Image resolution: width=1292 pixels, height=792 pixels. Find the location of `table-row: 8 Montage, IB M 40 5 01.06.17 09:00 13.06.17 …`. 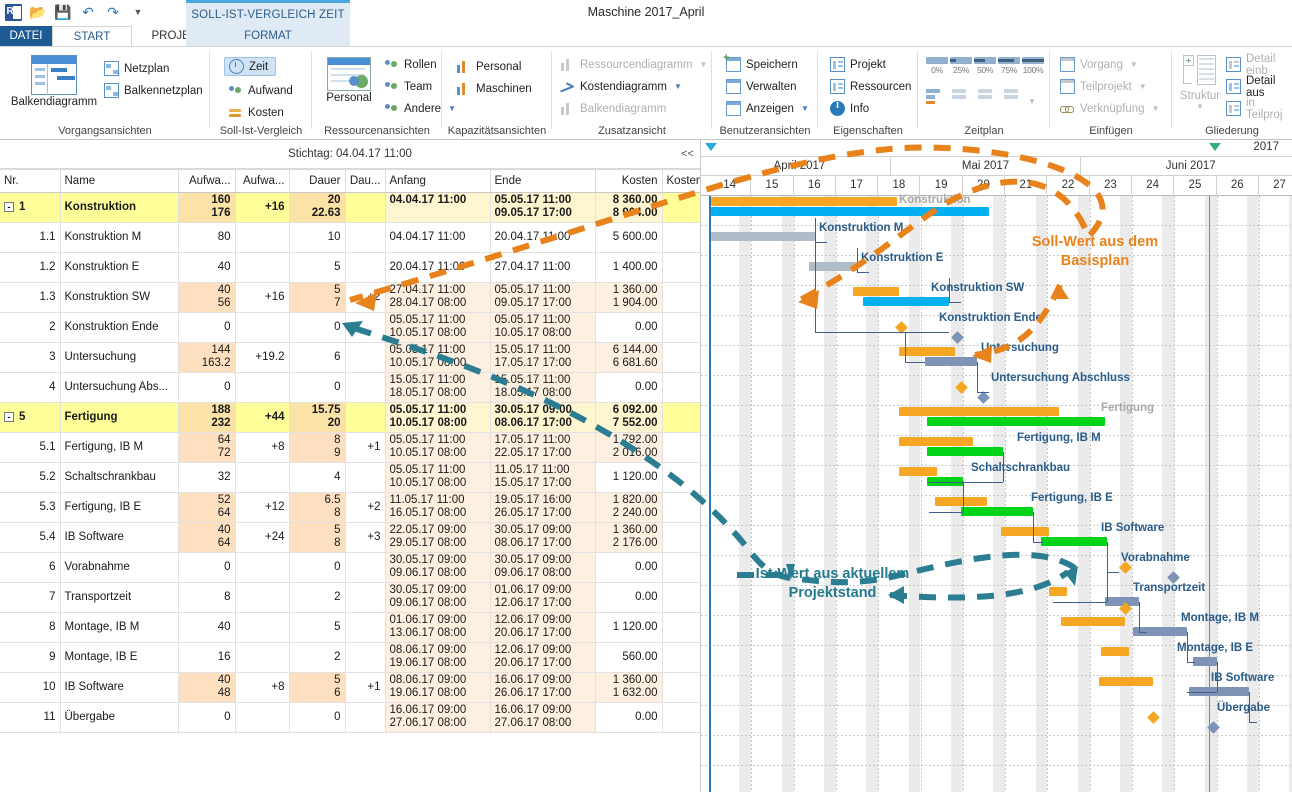

table-row: 8 Montage, IB M 40 5 01.06.17 09:00 13.06.17 … is located at coordinates (379, 627).